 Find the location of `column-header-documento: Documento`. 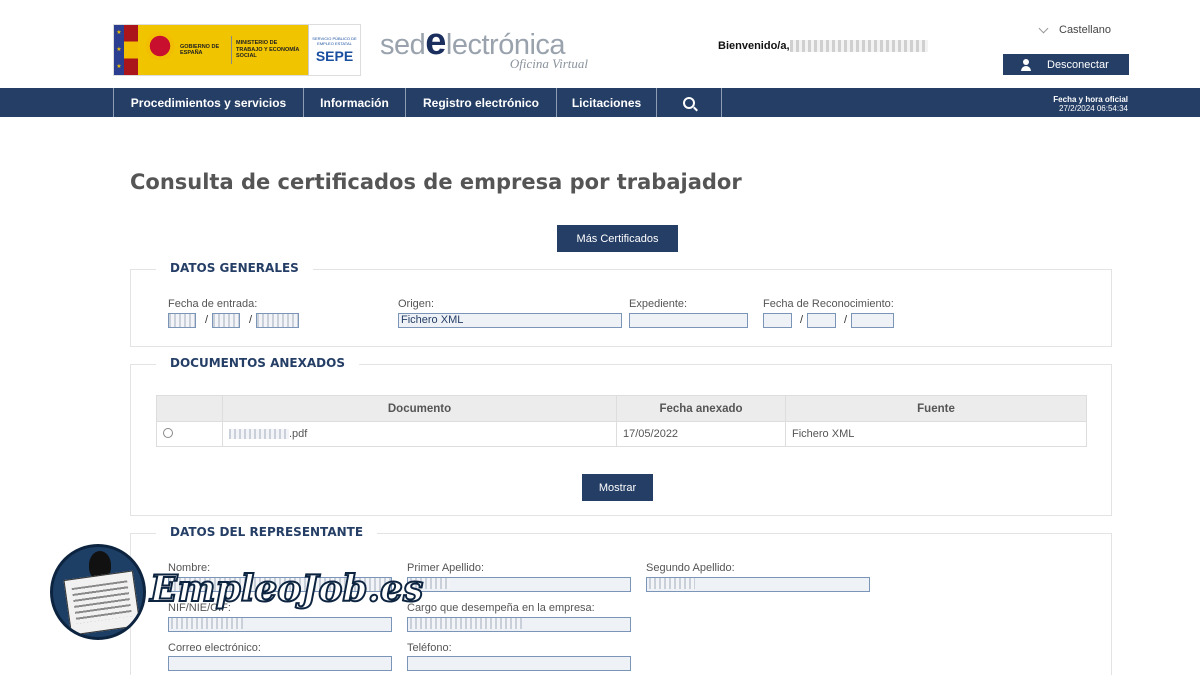

column-header-documento: Documento is located at coordinates (419, 408).